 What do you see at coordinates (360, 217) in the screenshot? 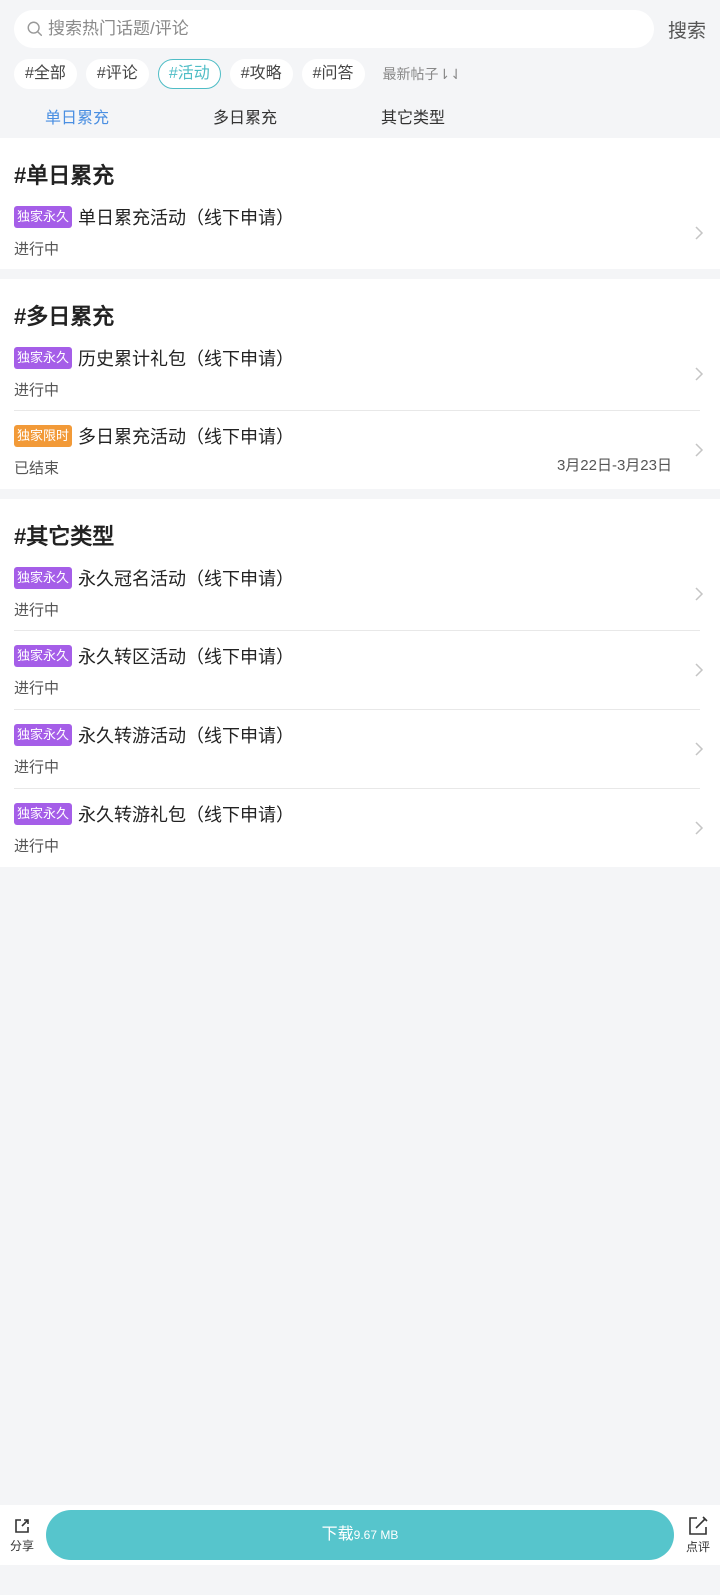
I see `item-row: 独家永久 单日累充活动（线下申请）` at bounding box center [360, 217].